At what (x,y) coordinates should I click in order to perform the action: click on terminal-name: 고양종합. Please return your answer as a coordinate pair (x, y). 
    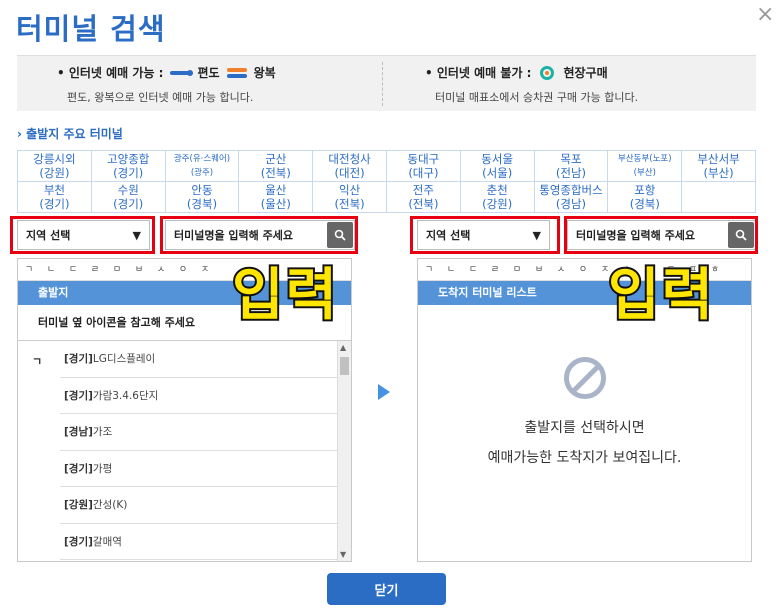
    Looking at the image, I should click on (128, 159).